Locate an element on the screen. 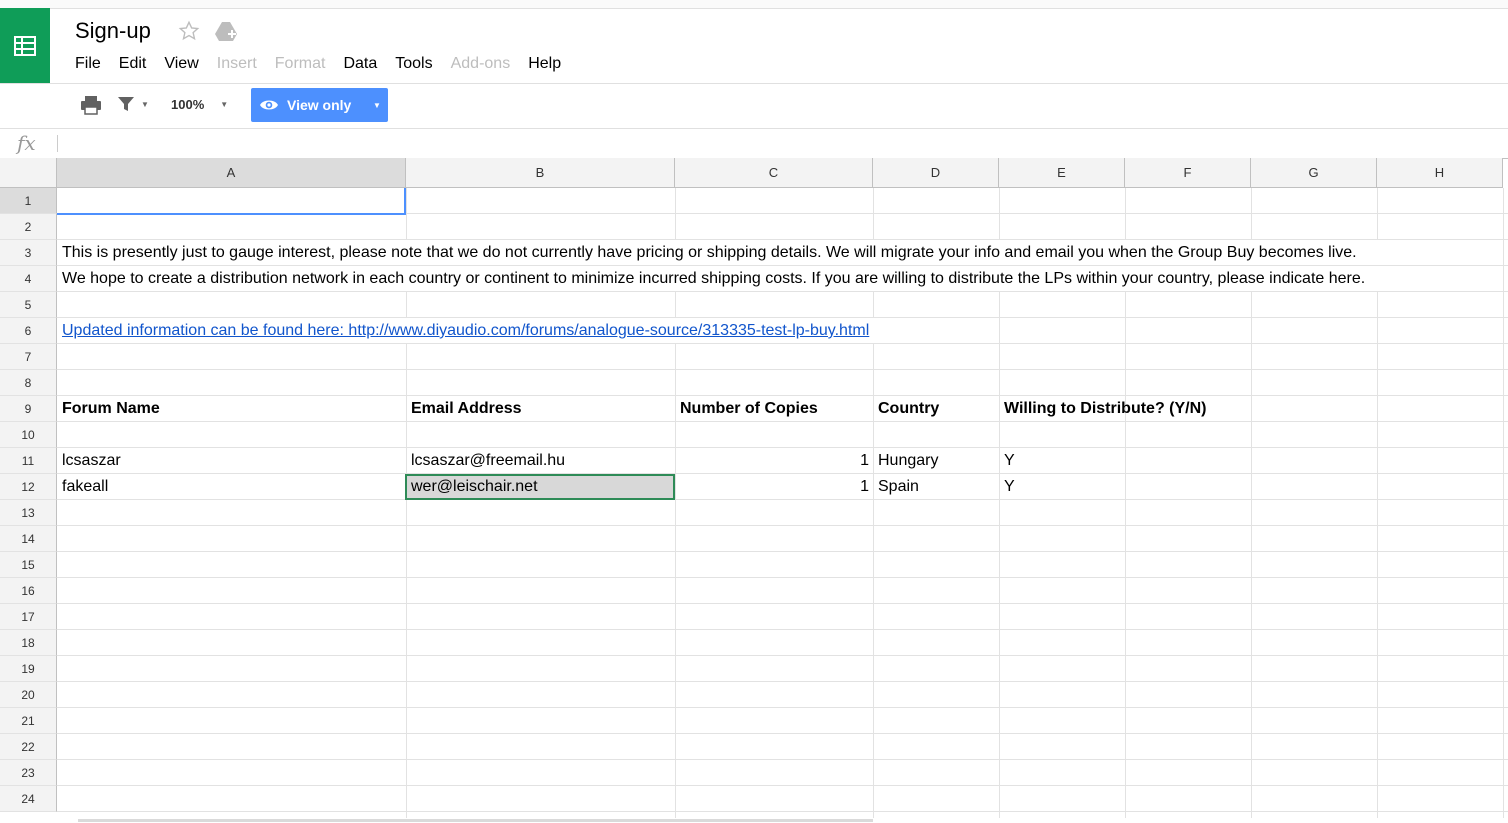 This screenshot has width=1508, height=823. zoom-select: 100% ▼ is located at coordinates (199, 104).